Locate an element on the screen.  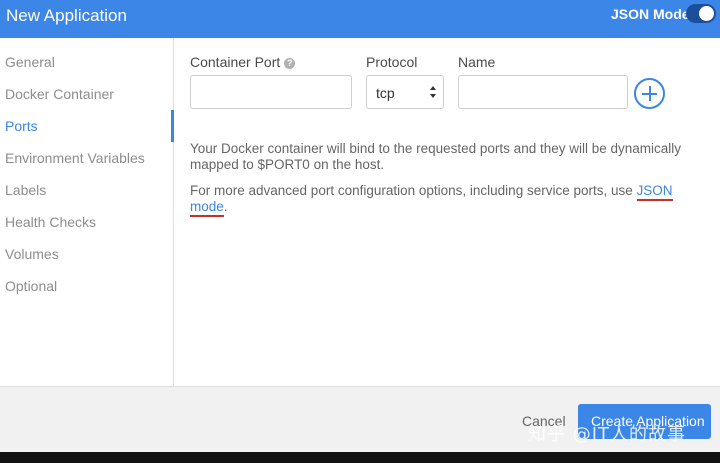
sidebar-item-docker-container: Docker Container is located at coordinates (59, 94).